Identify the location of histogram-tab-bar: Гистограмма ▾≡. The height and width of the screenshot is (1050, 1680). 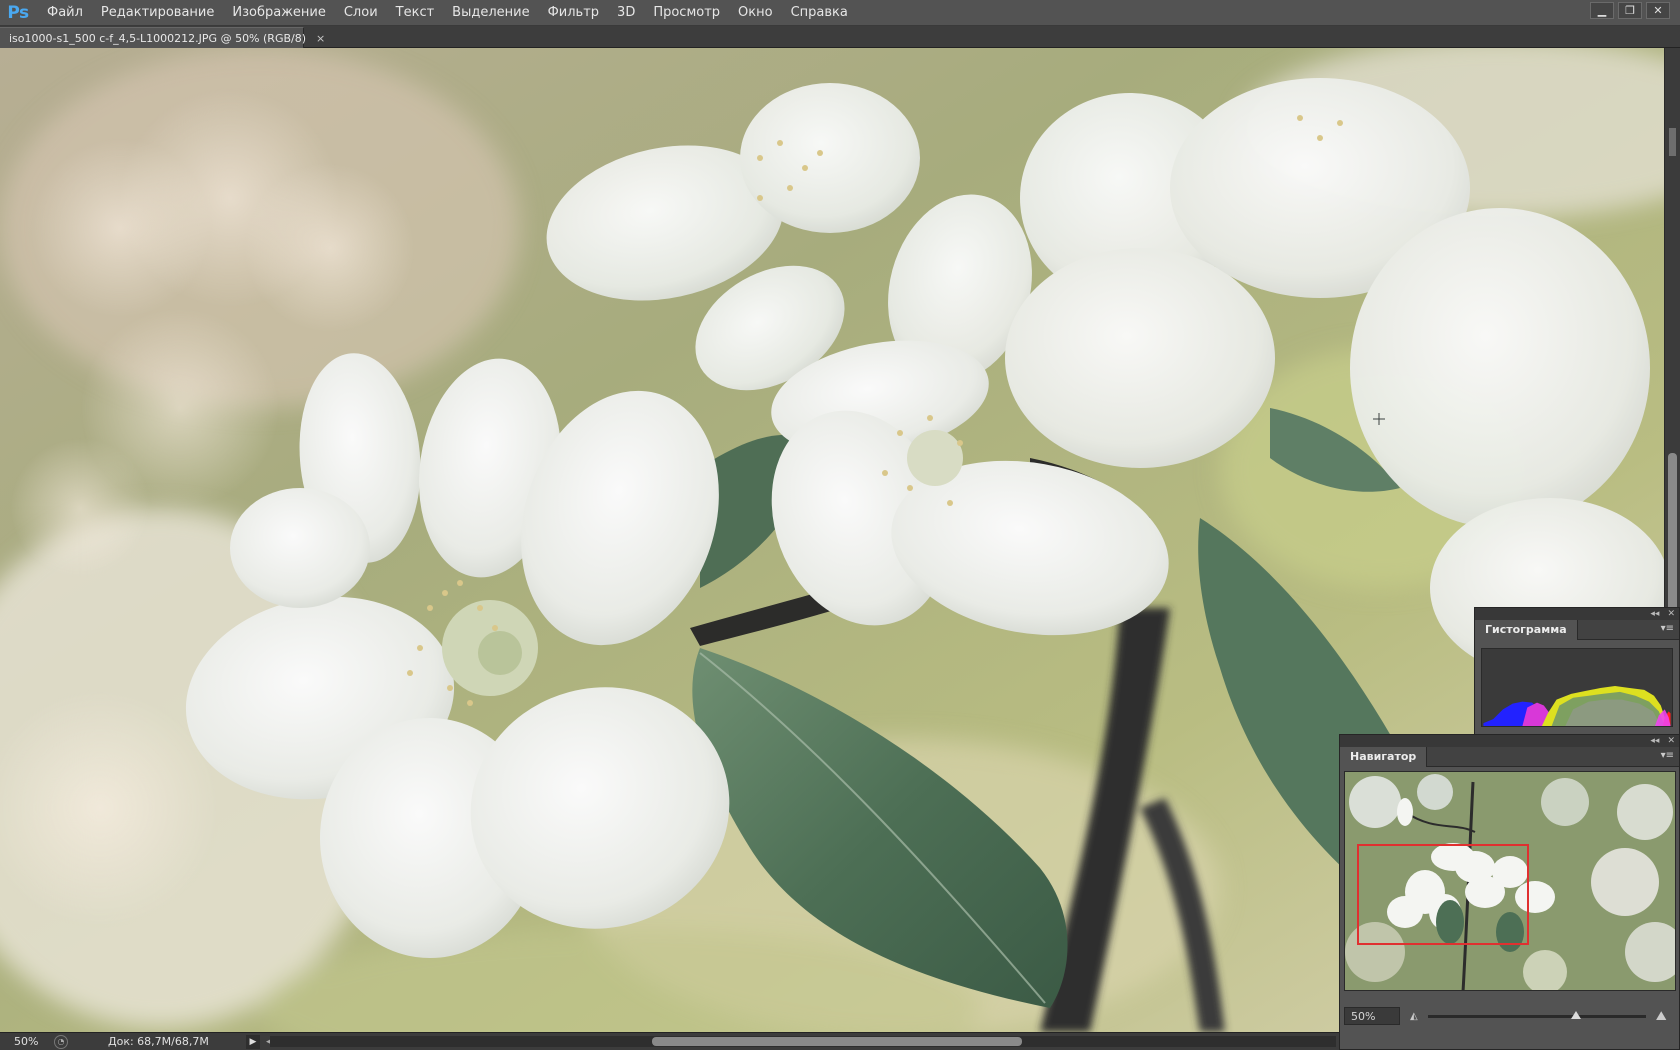
(1577, 630).